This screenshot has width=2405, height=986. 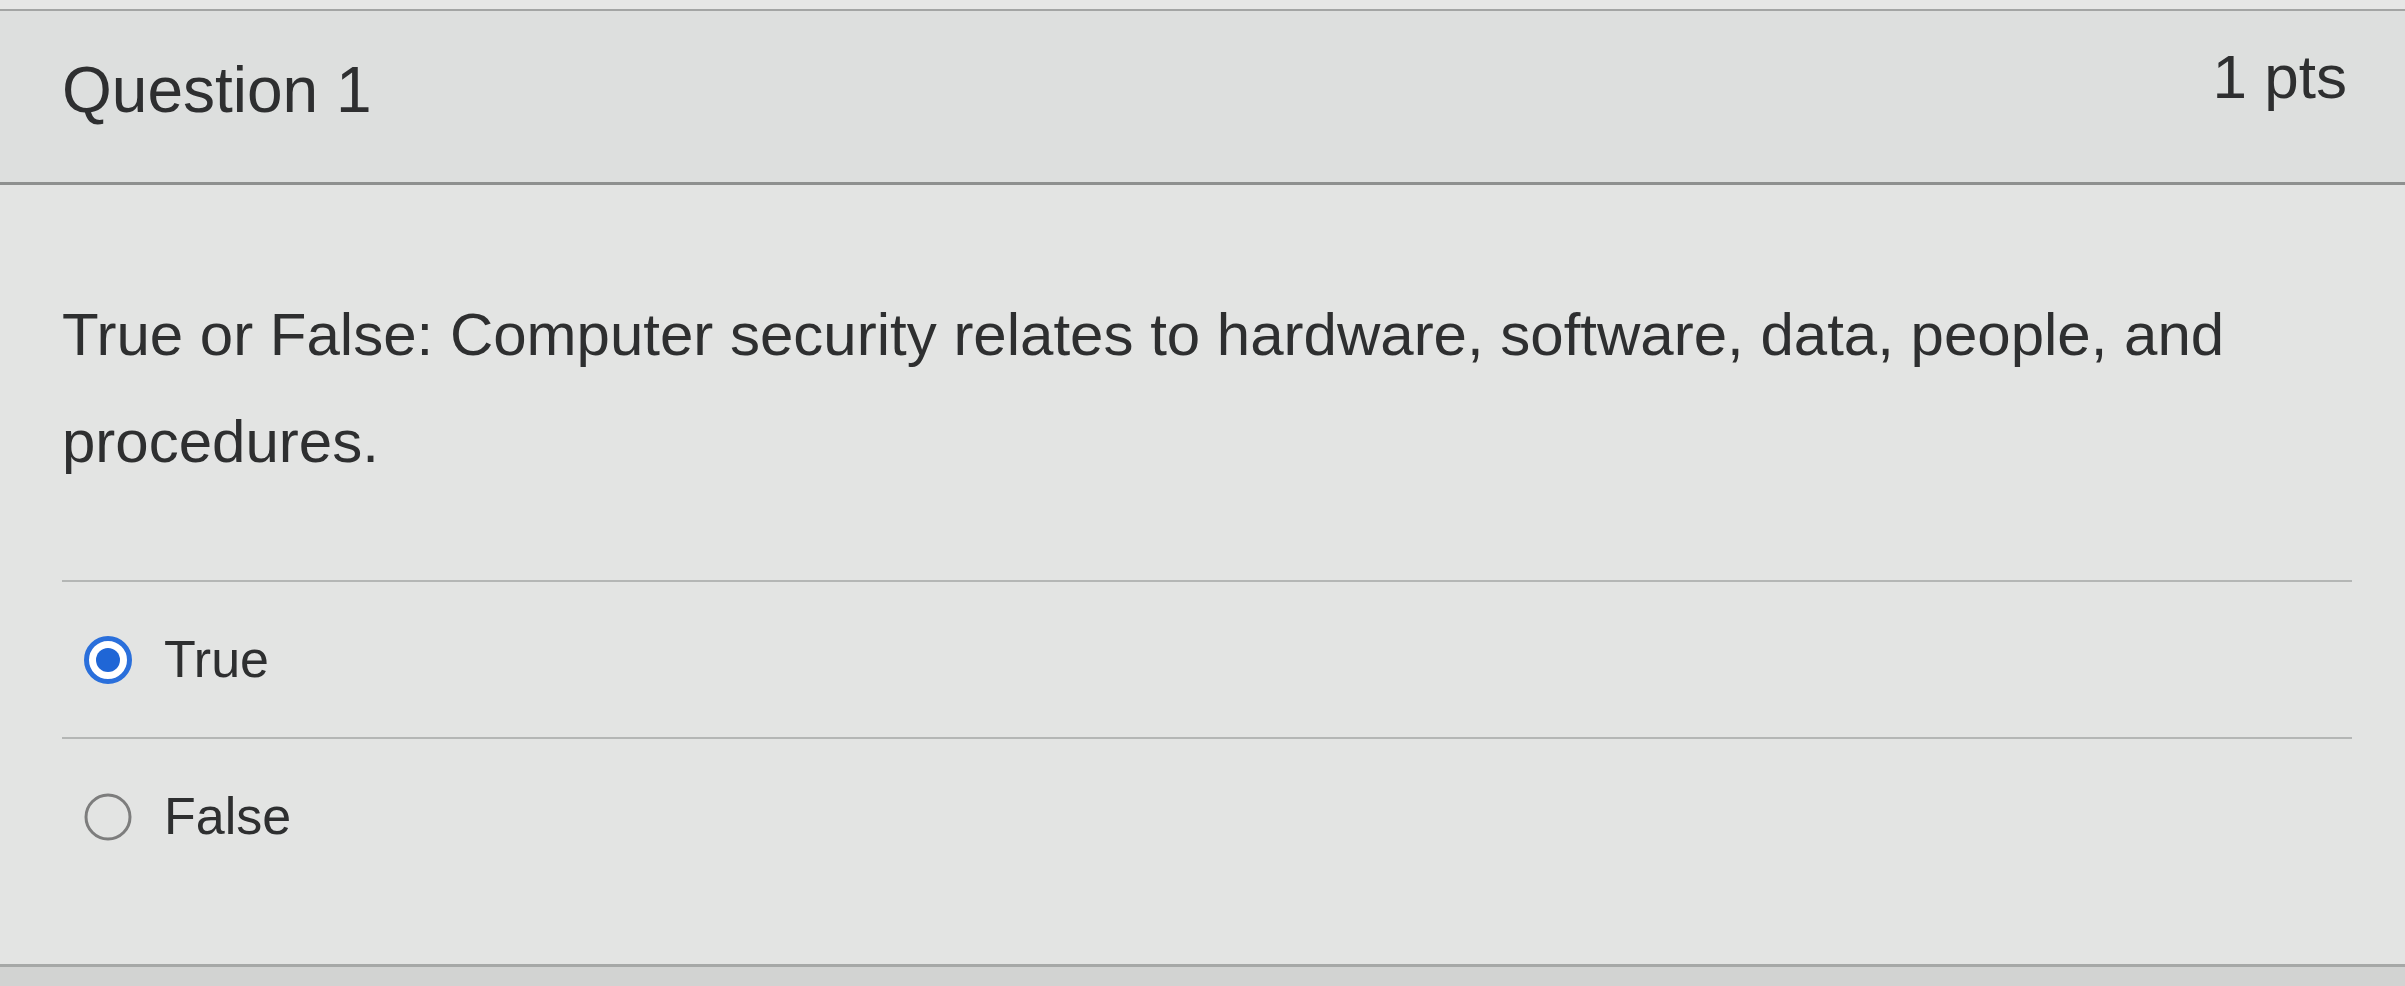 What do you see at coordinates (216, 659) in the screenshot?
I see `answer-label: True` at bounding box center [216, 659].